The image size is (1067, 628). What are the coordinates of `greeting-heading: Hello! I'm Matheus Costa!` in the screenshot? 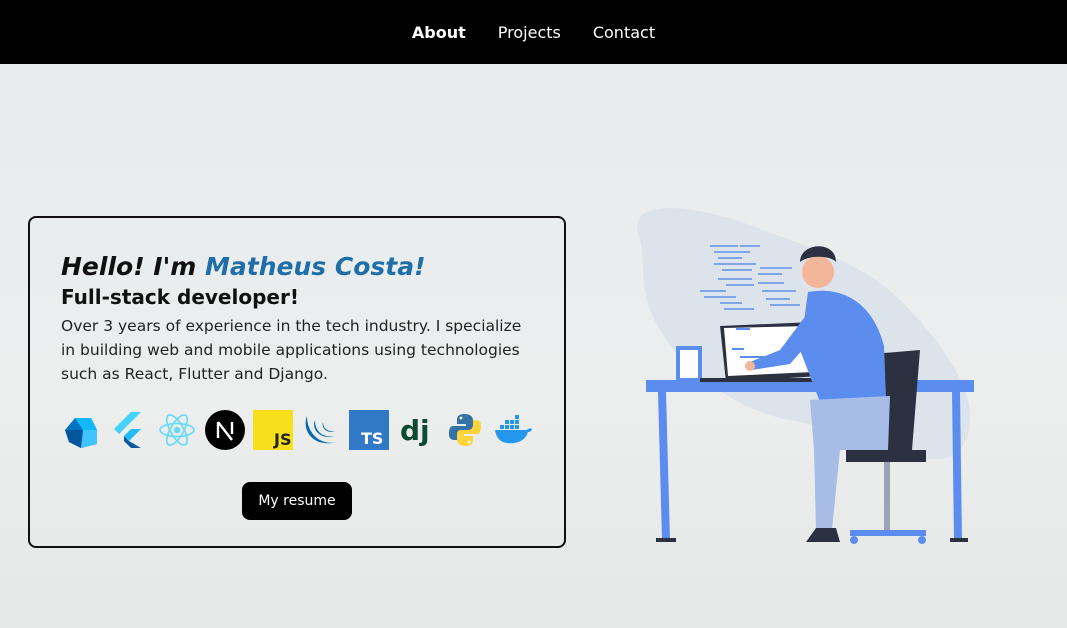 It's located at (297, 267).